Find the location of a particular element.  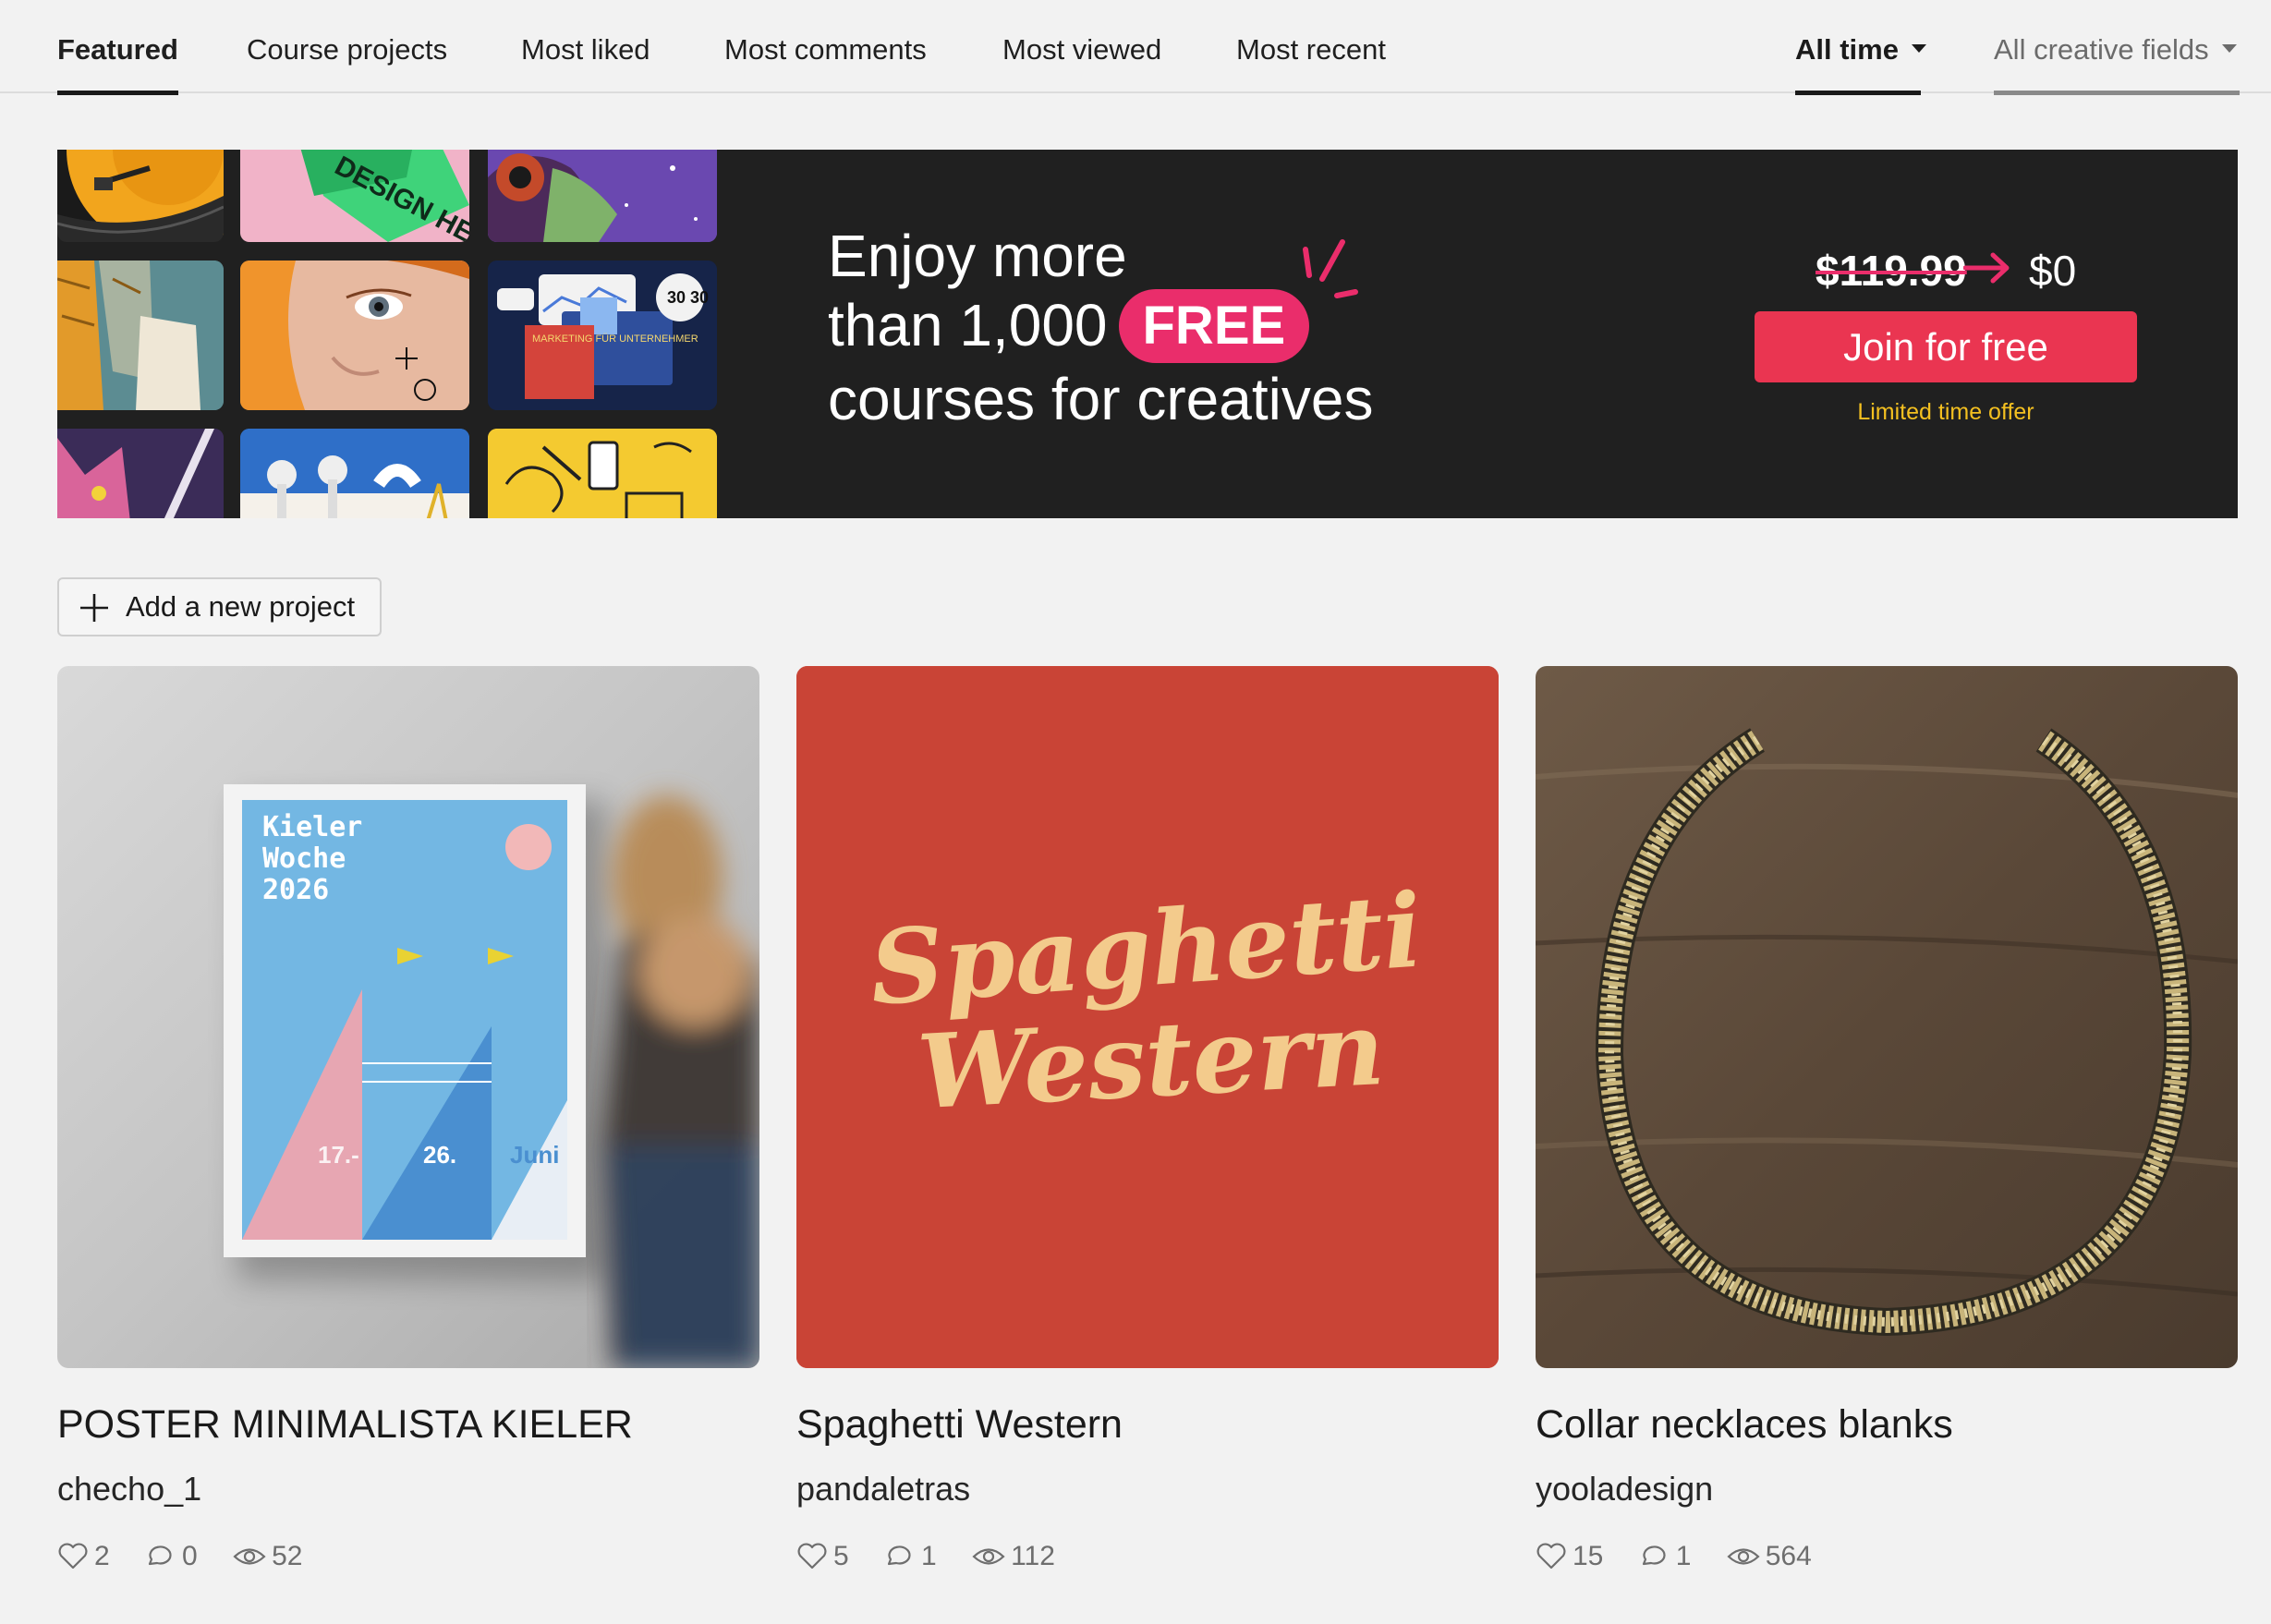

tab-most-comments: Most comments is located at coordinates (825, 63).